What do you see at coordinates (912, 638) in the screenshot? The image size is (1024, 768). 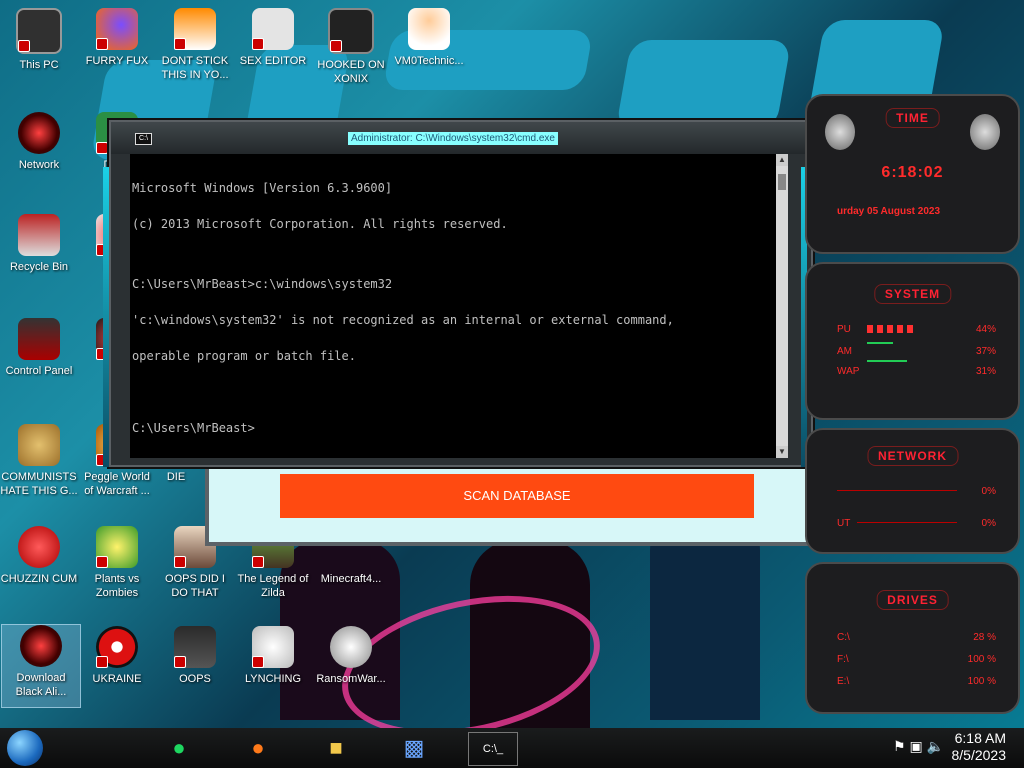 I see `drives-widget: DRIVES C:\ 28 % F:\ 100 % E:\ 100 %` at bounding box center [912, 638].